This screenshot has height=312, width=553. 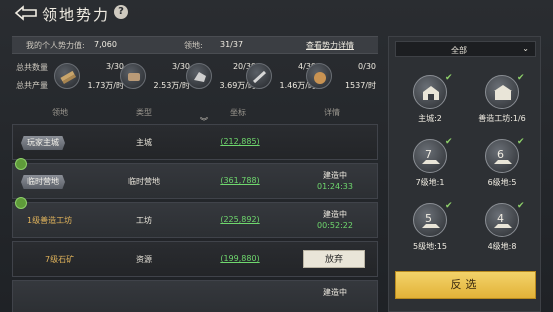 I want to click on page-title: 领地势力, so click(x=76, y=15).